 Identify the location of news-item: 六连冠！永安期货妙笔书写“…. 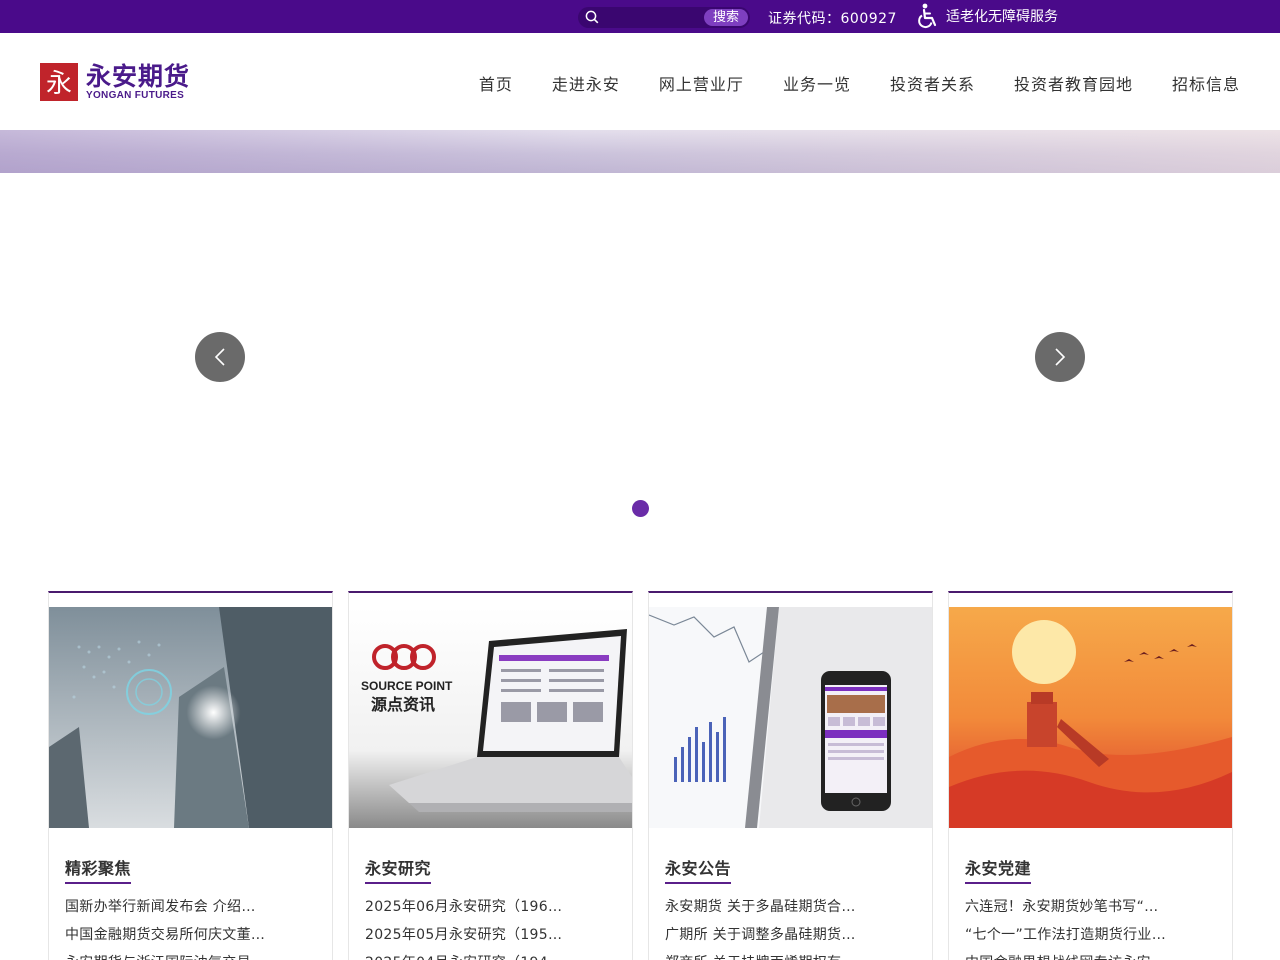
(1065, 907).